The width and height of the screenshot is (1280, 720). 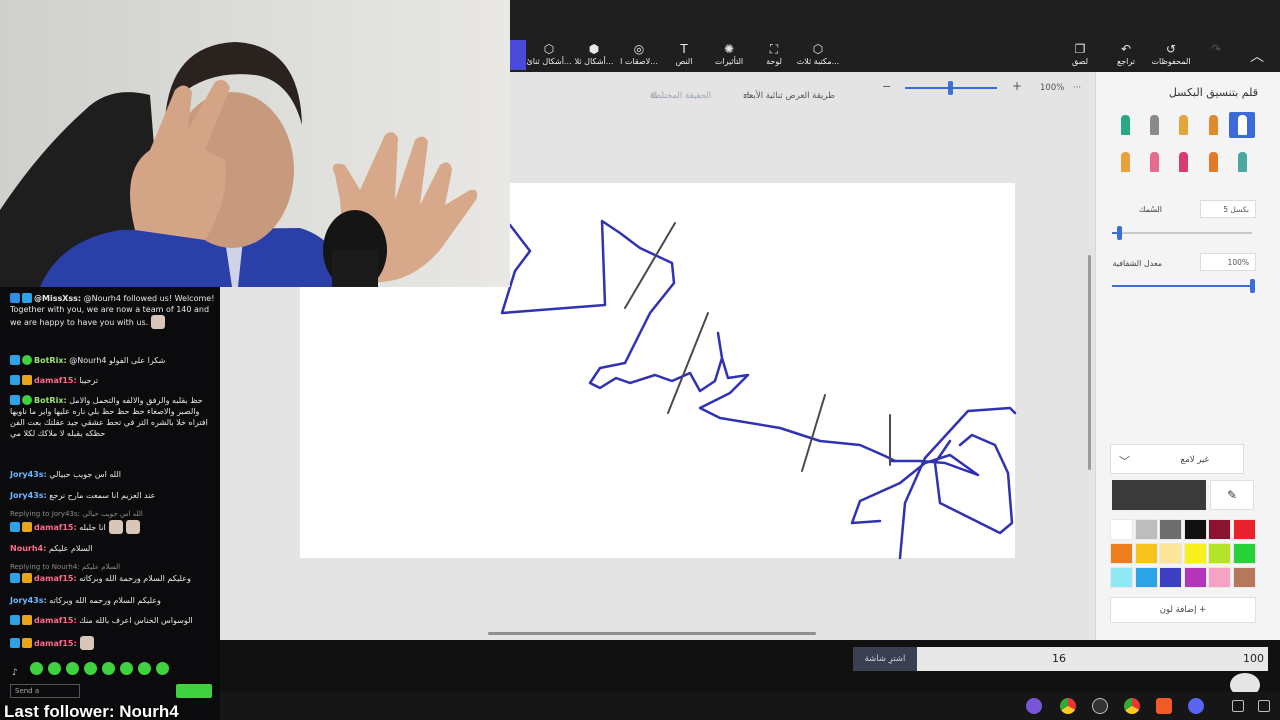 I want to click on brush-pencil, so click(x=1125, y=162).